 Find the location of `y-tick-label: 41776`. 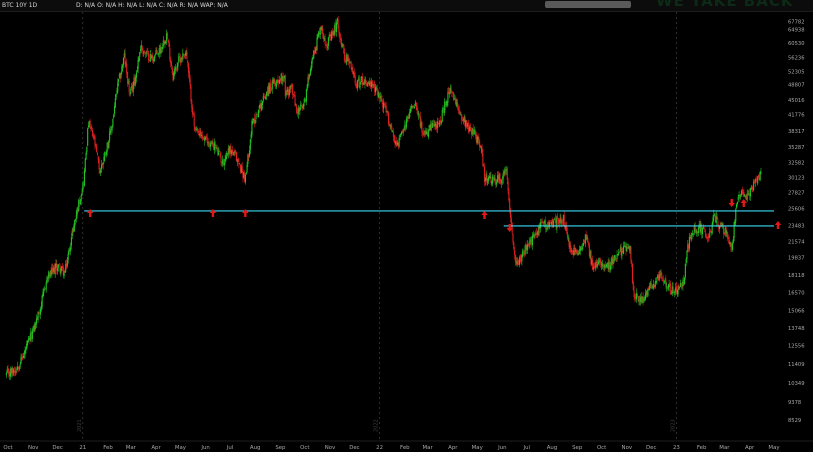

y-tick-label: 41776 is located at coordinates (796, 115).